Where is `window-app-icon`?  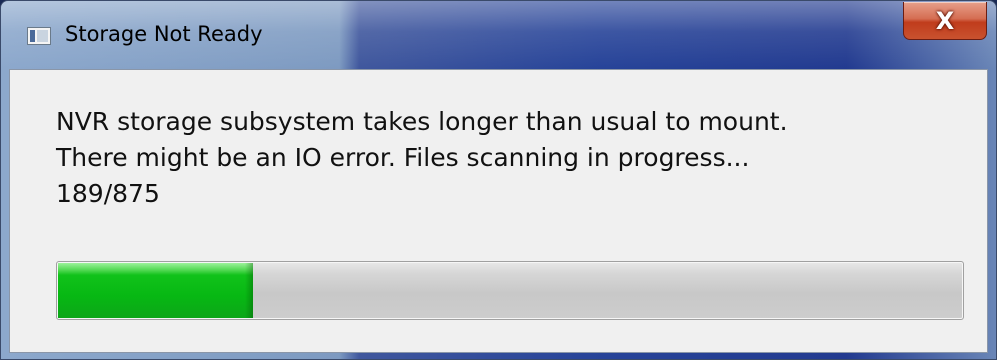
window-app-icon is located at coordinates (39, 36).